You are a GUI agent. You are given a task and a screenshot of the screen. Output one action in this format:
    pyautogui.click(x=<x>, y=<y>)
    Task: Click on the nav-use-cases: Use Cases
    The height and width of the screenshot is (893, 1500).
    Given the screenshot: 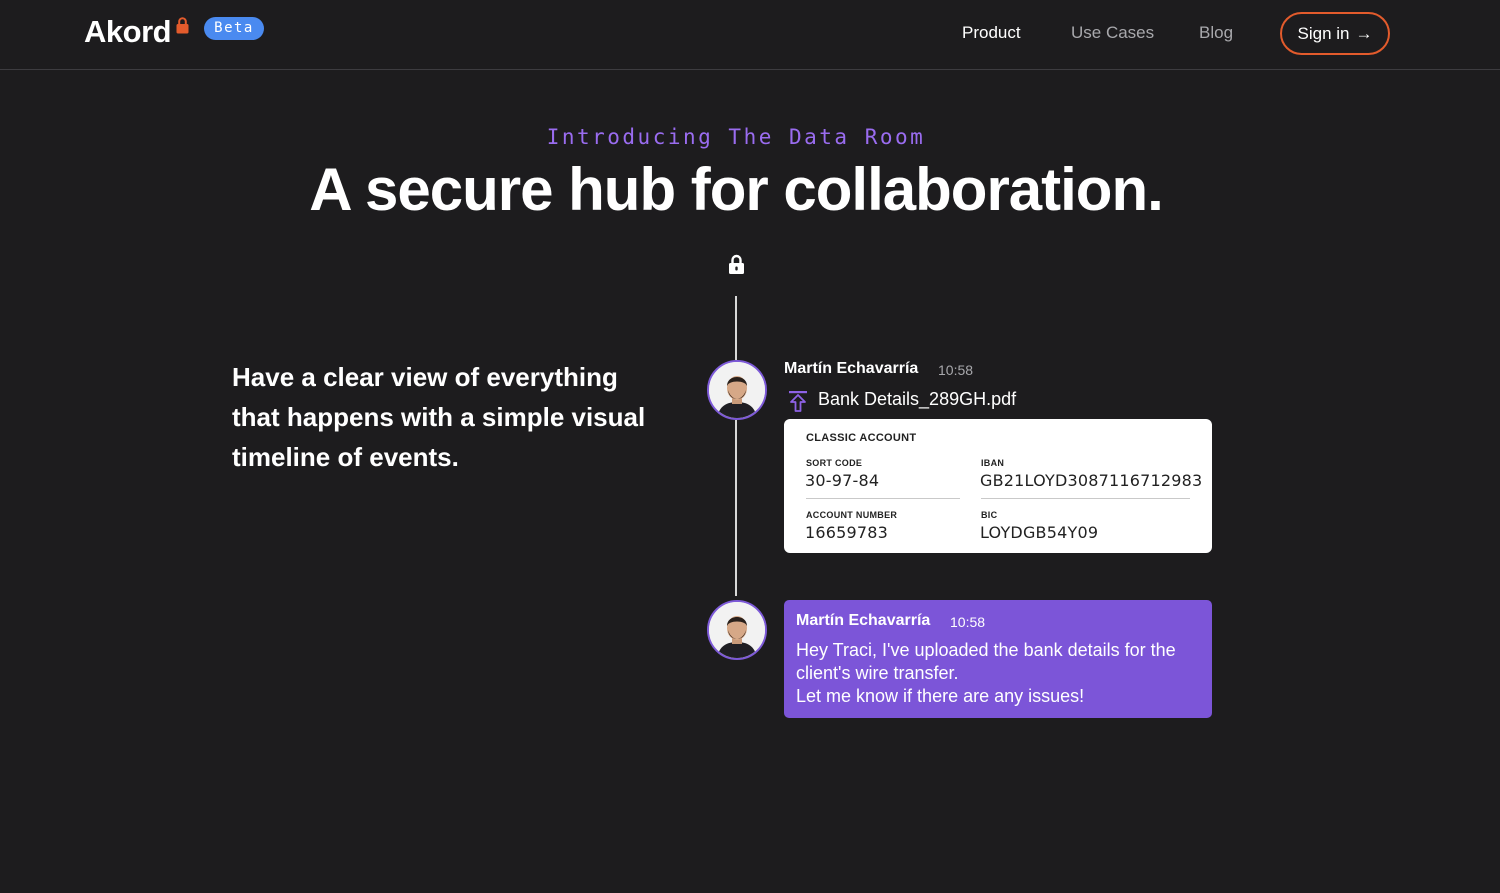 What is the action you would take?
    pyautogui.click(x=1112, y=33)
    